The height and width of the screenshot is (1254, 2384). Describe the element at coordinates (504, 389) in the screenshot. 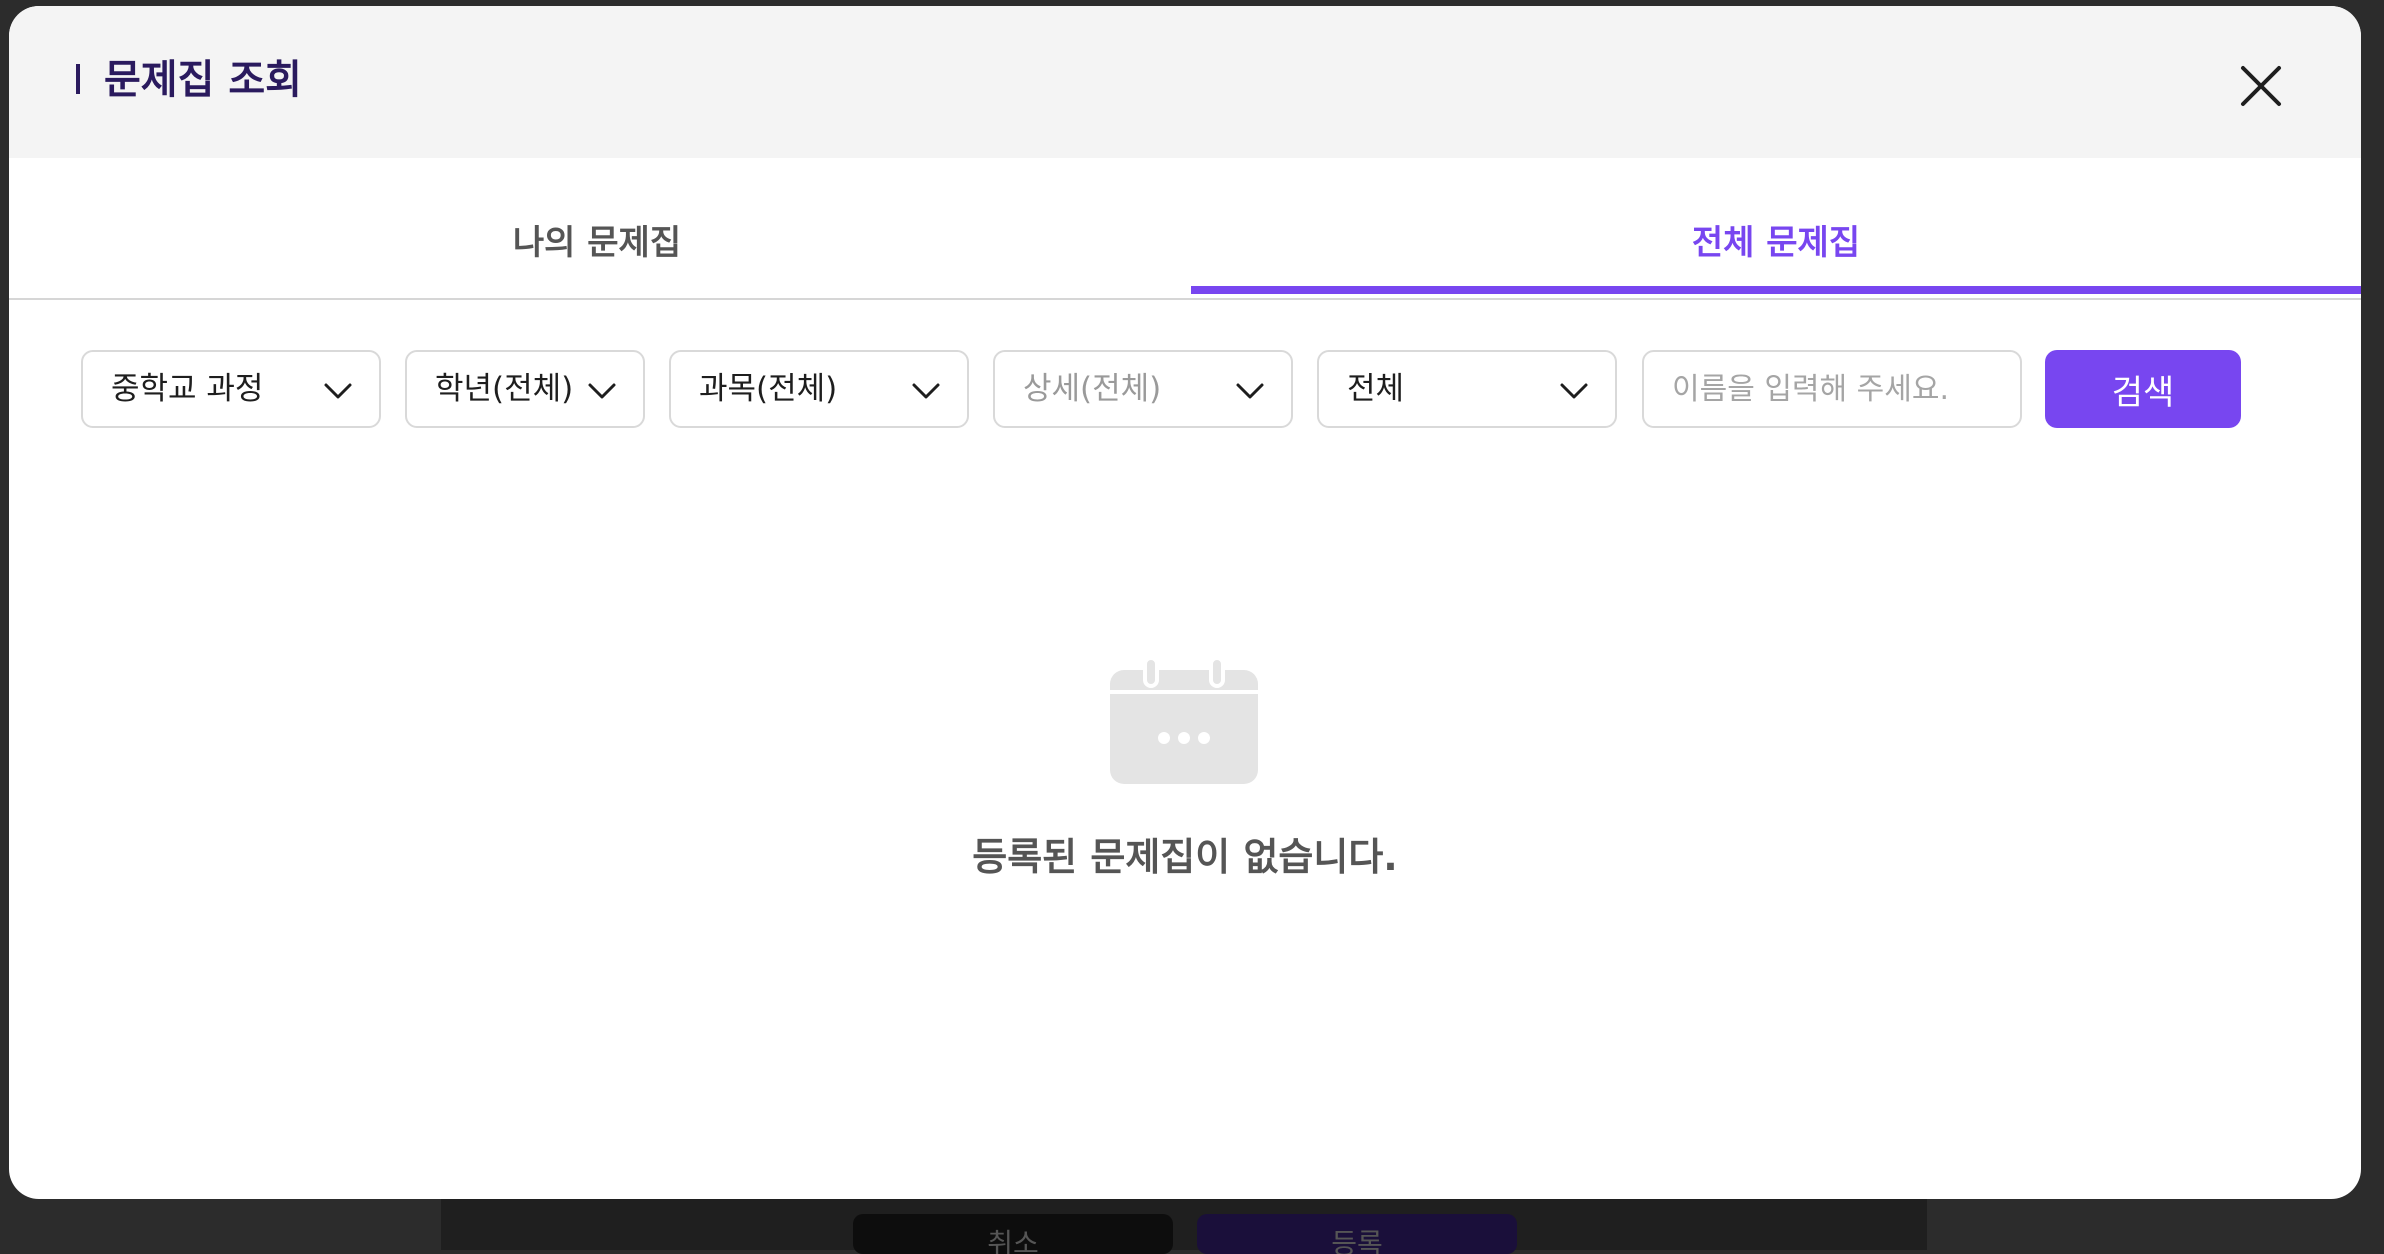

I see `grade-select-label: 학년(전체)` at that location.